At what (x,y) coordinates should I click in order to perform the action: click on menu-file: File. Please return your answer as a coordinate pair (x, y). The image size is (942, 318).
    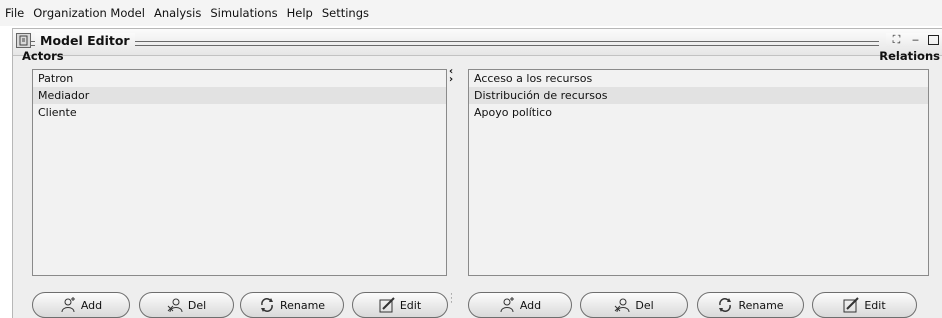
    Looking at the image, I should click on (14, 13).